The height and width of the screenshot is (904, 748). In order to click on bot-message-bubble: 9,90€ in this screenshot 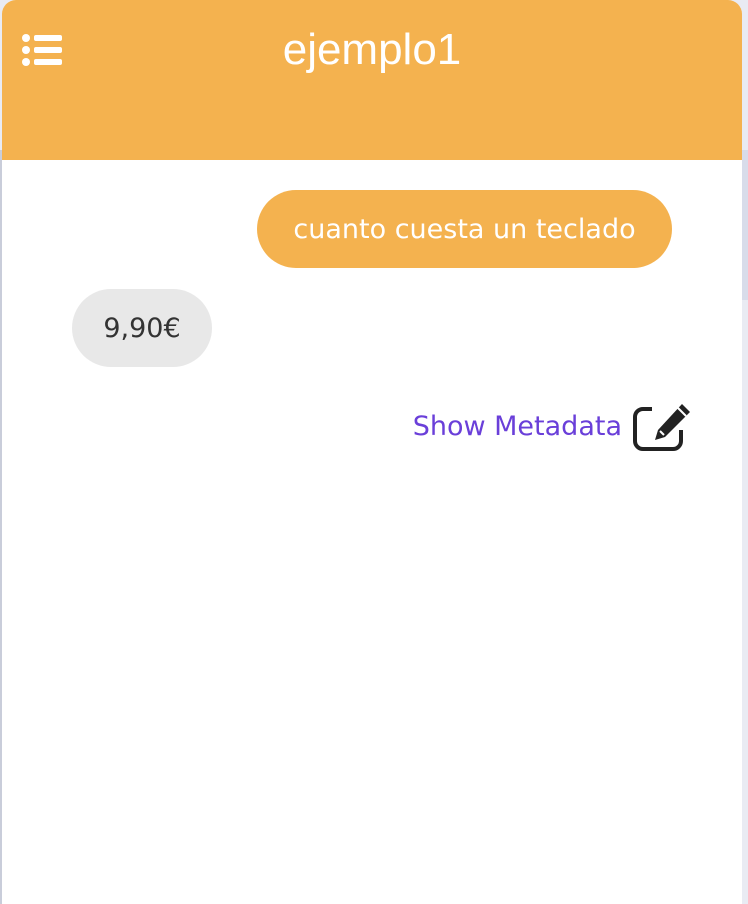, I will do `click(142, 328)`.